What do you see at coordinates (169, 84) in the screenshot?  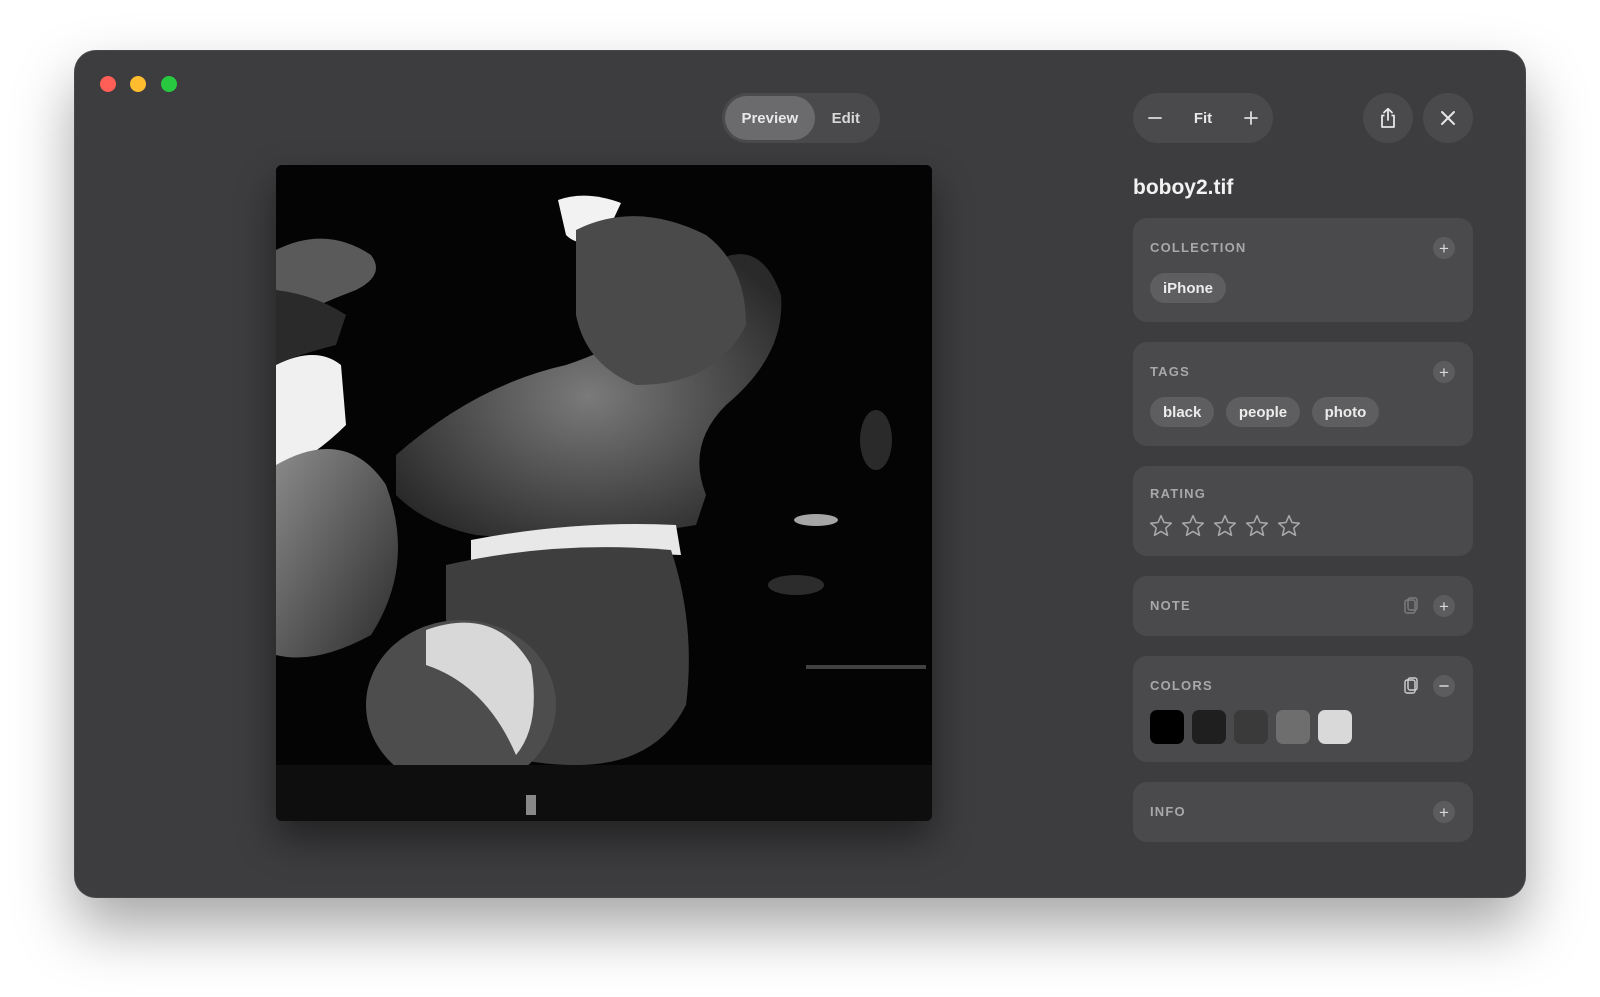 I see `window-zoom-button` at bounding box center [169, 84].